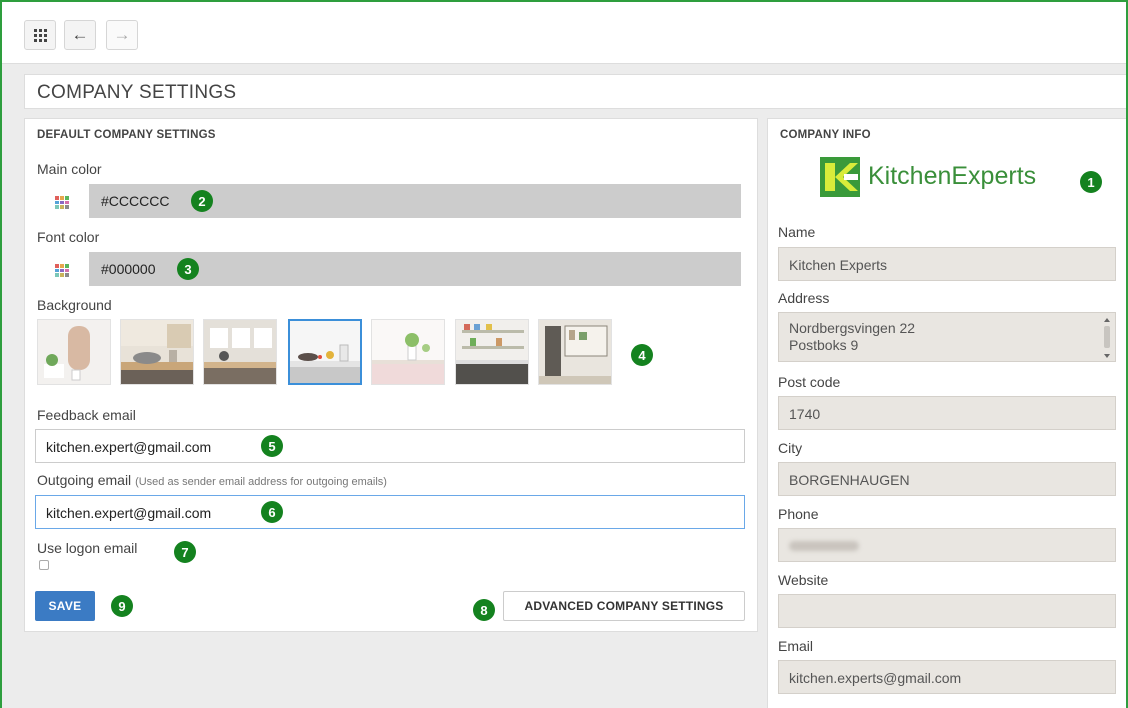 The image size is (1128, 708). I want to click on annotation-badge-3: 3, so click(188, 269).